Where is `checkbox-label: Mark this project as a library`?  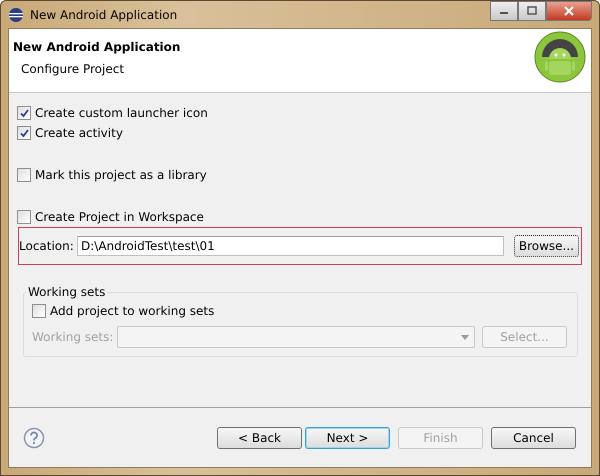 checkbox-label: Mark this project as a library is located at coordinates (121, 175).